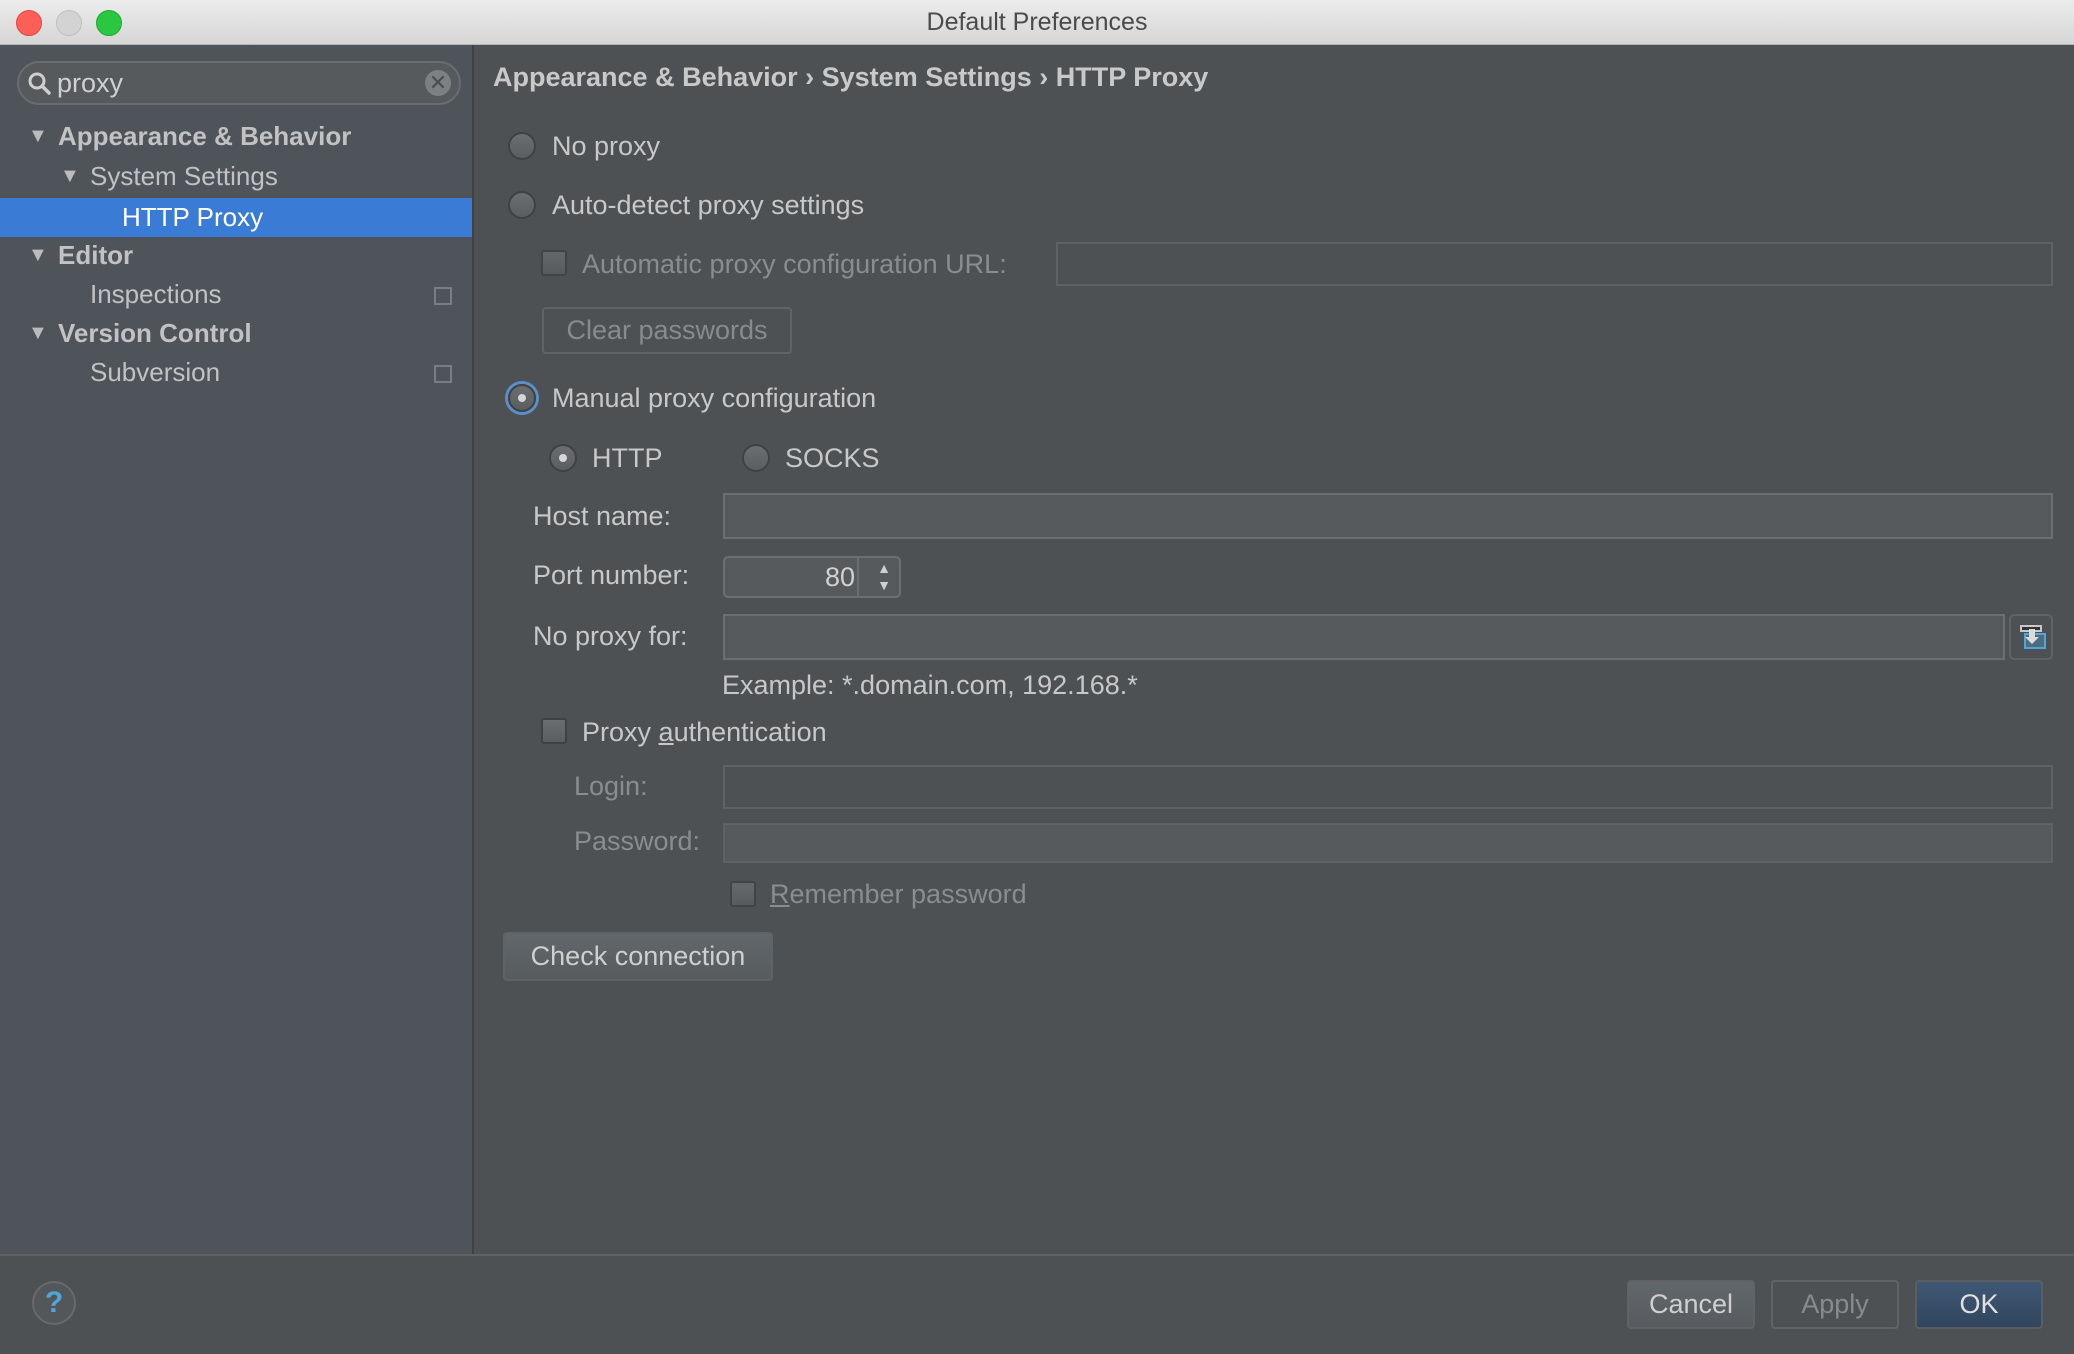  I want to click on sidebar-item-version-control: ▼ Version Control, so click(236, 333).